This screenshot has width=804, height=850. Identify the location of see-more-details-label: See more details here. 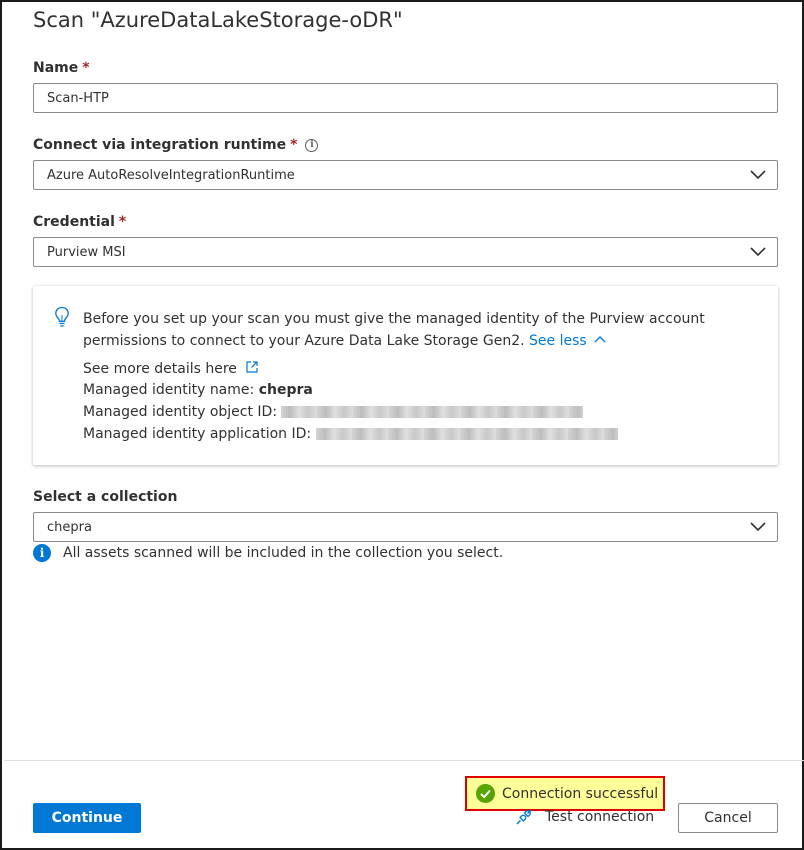
(160, 369).